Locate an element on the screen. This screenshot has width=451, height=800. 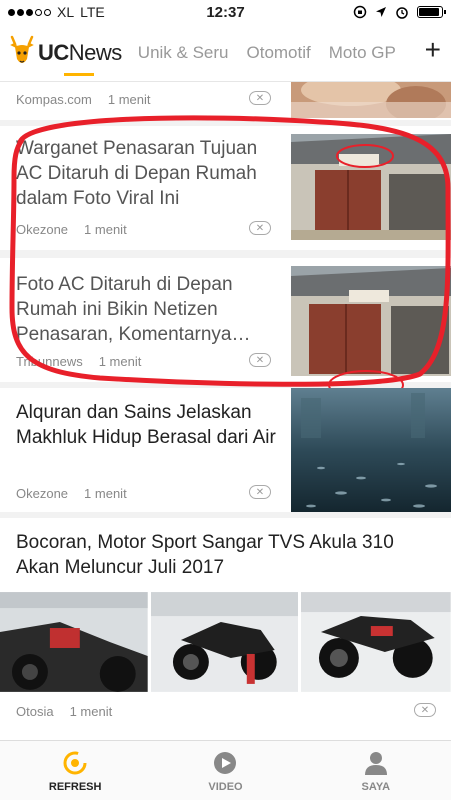
location-arrow-icon is located at coordinates (381, 12).